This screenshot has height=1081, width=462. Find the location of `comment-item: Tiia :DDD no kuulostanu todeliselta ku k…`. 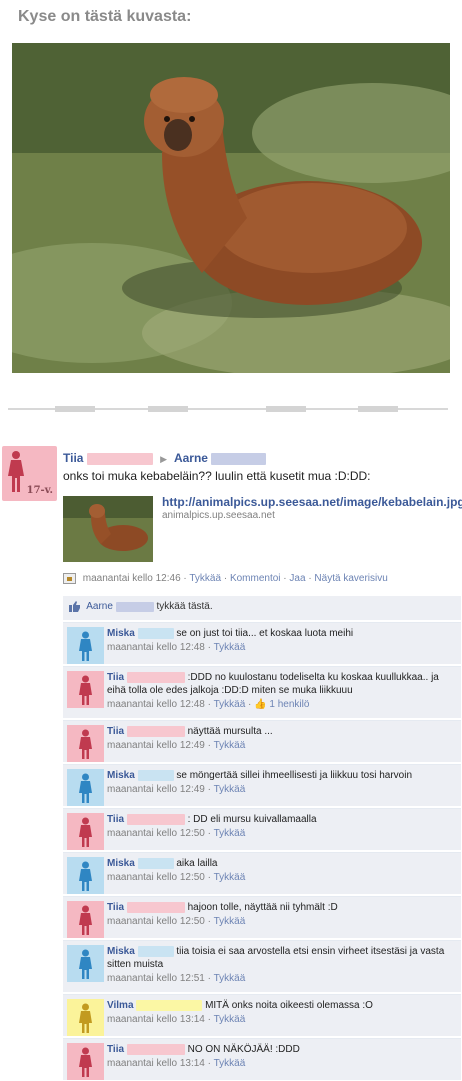

comment-item: Tiia :DDD no kuulostanu todeliselta ku k… is located at coordinates (262, 692).